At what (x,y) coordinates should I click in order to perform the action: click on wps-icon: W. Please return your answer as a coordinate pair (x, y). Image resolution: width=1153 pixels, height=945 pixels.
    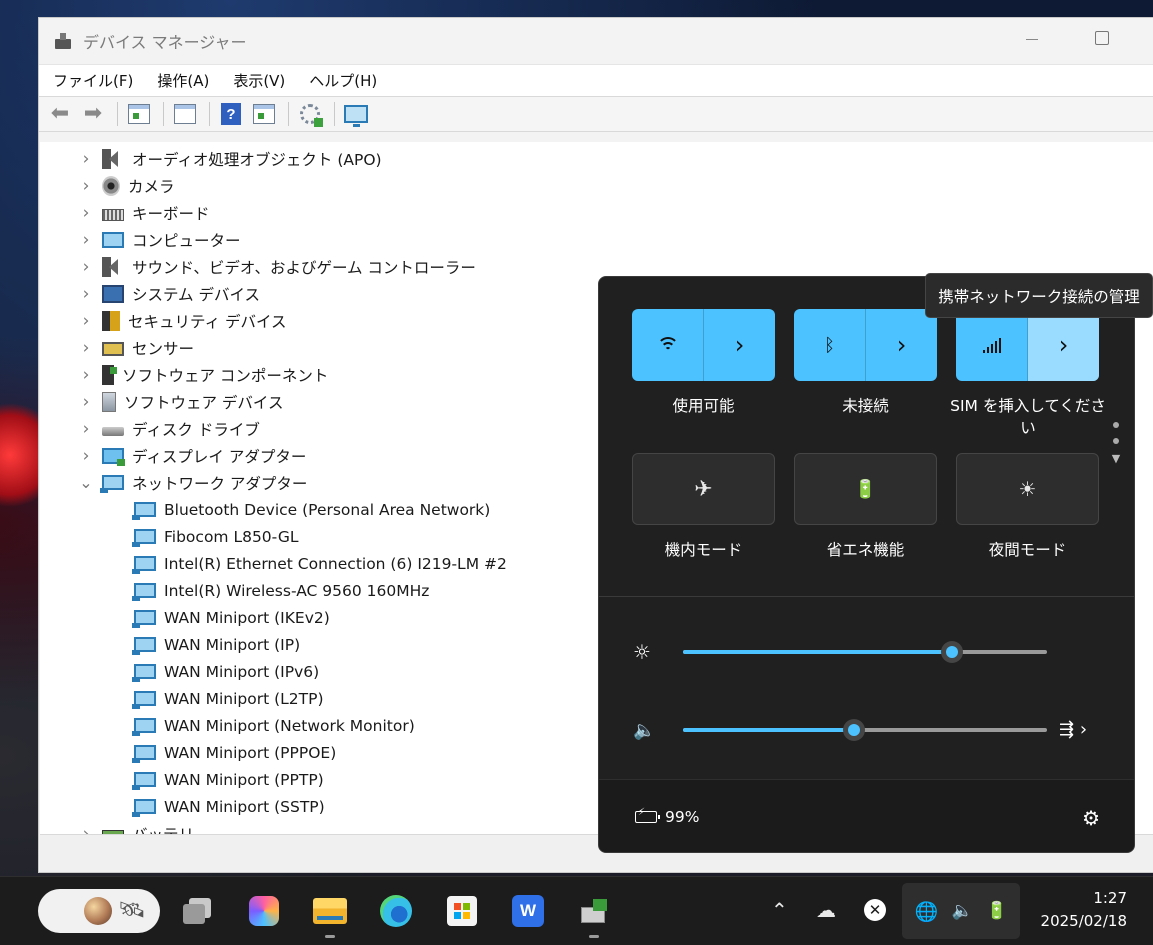
    Looking at the image, I should click on (528, 911).